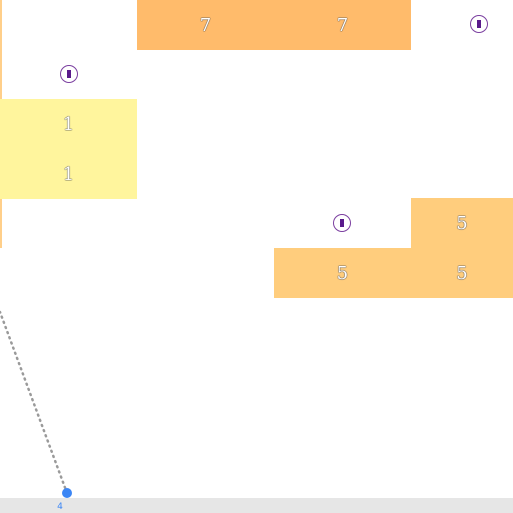 The image size is (513, 513). Describe the element at coordinates (256, 505) in the screenshot. I see `launch-floor` at that location.